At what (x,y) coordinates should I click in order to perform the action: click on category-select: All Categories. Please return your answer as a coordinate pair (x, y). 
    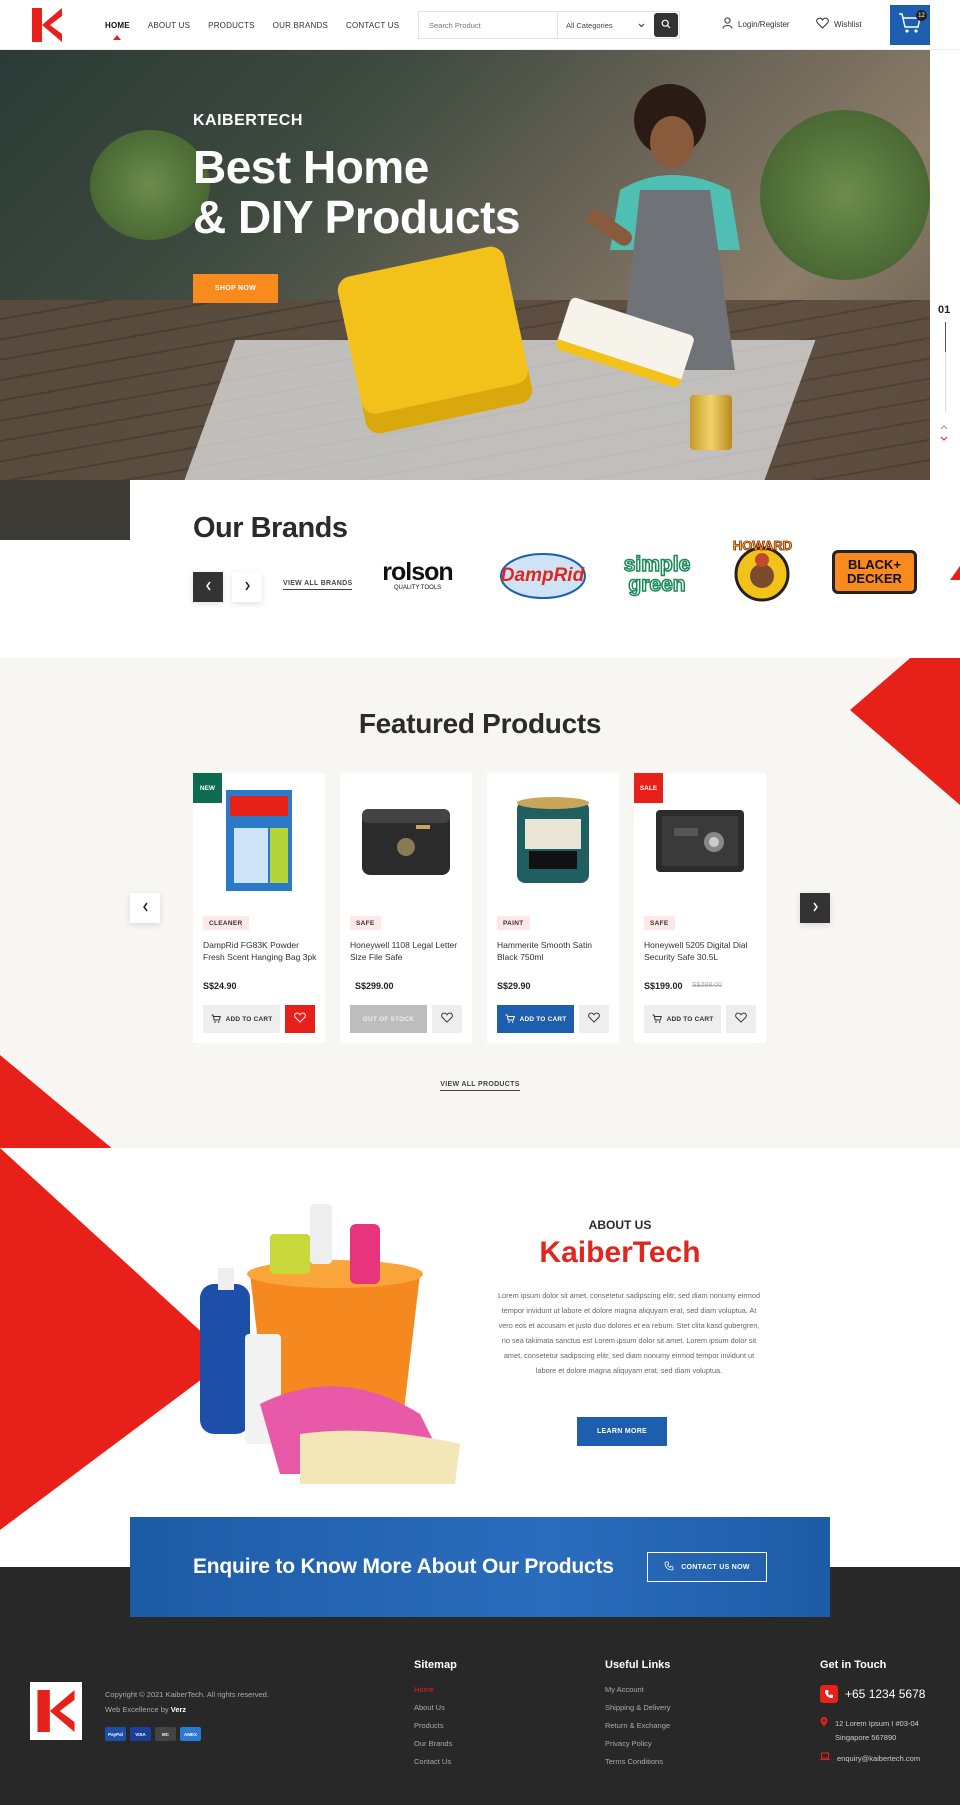
    Looking at the image, I should click on (605, 25).